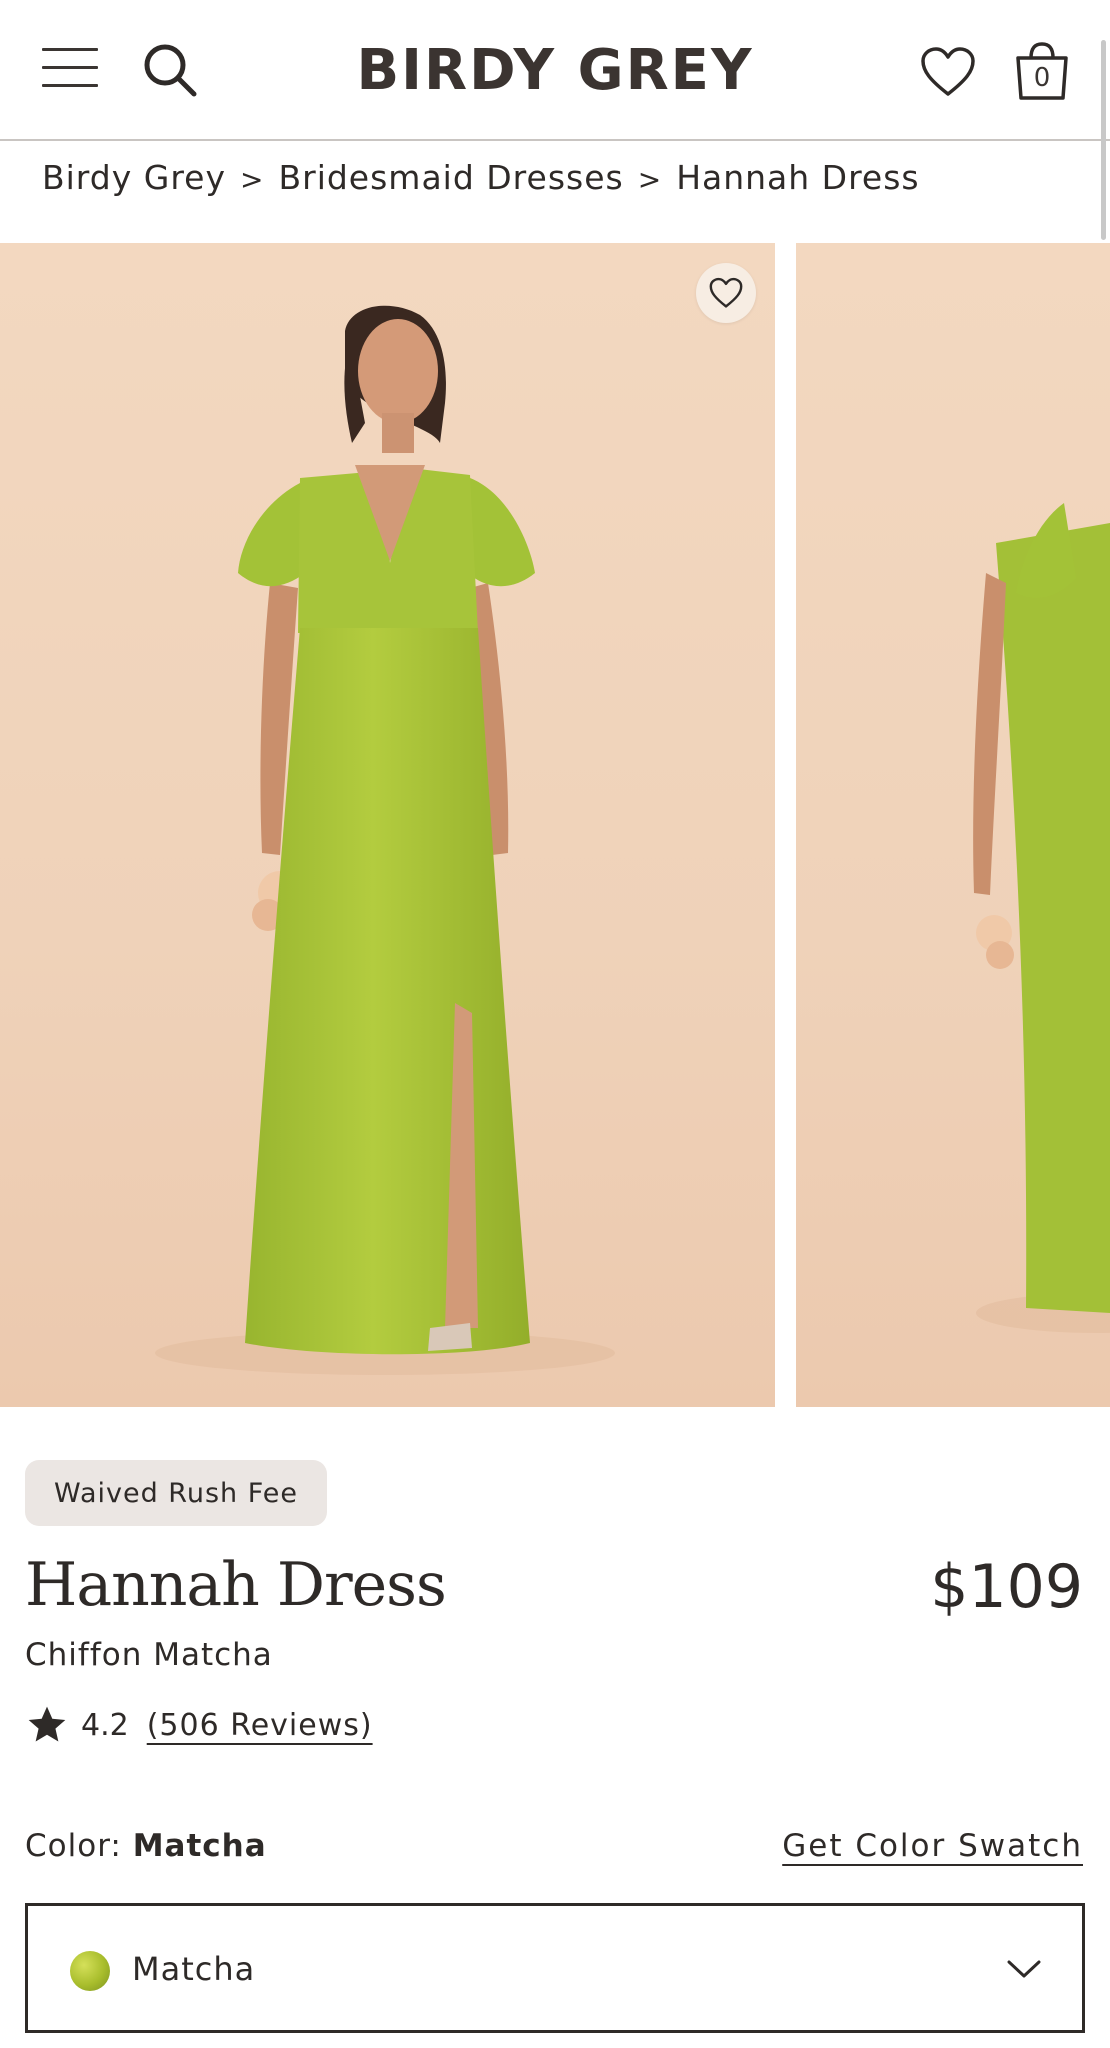  Describe the element at coordinates (194, 1969) in the screenshot. I see `color-select-value: Matcha` at that location.